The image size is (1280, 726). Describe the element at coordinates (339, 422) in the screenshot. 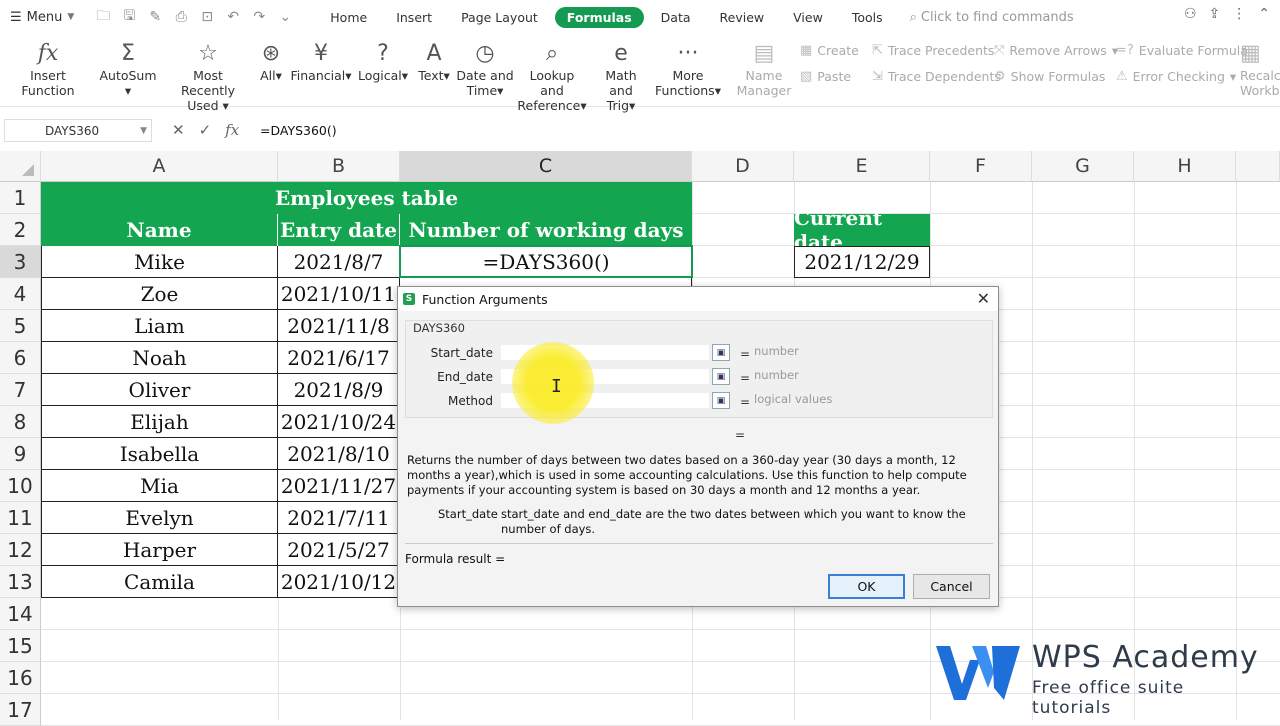

I see `entry-date-cell: 2021/10/24` at that location.